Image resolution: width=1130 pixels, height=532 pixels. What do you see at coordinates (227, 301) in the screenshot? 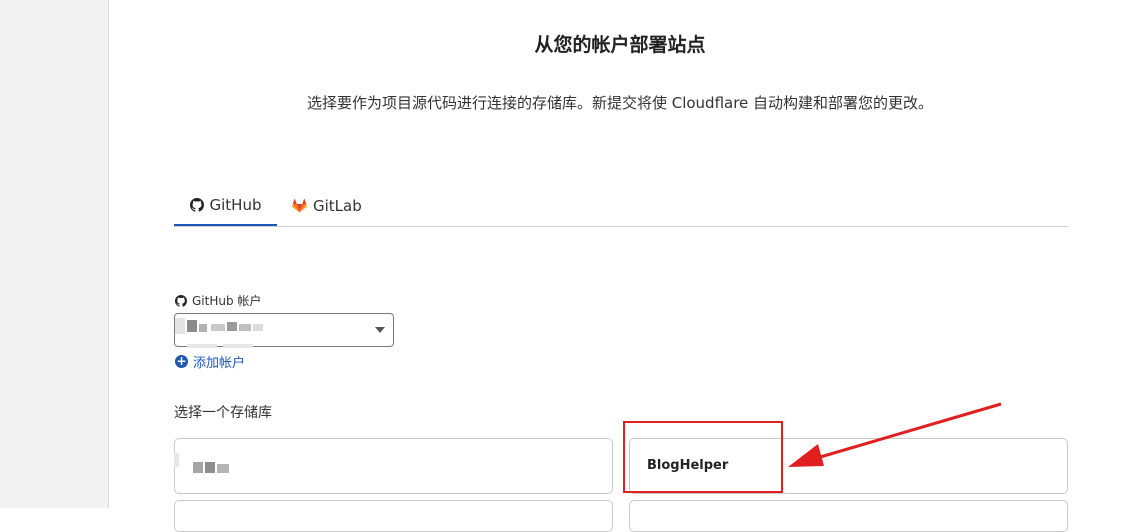
I see `github-account-label-text: GitHub 帐户` at bounding box center [227, 301].